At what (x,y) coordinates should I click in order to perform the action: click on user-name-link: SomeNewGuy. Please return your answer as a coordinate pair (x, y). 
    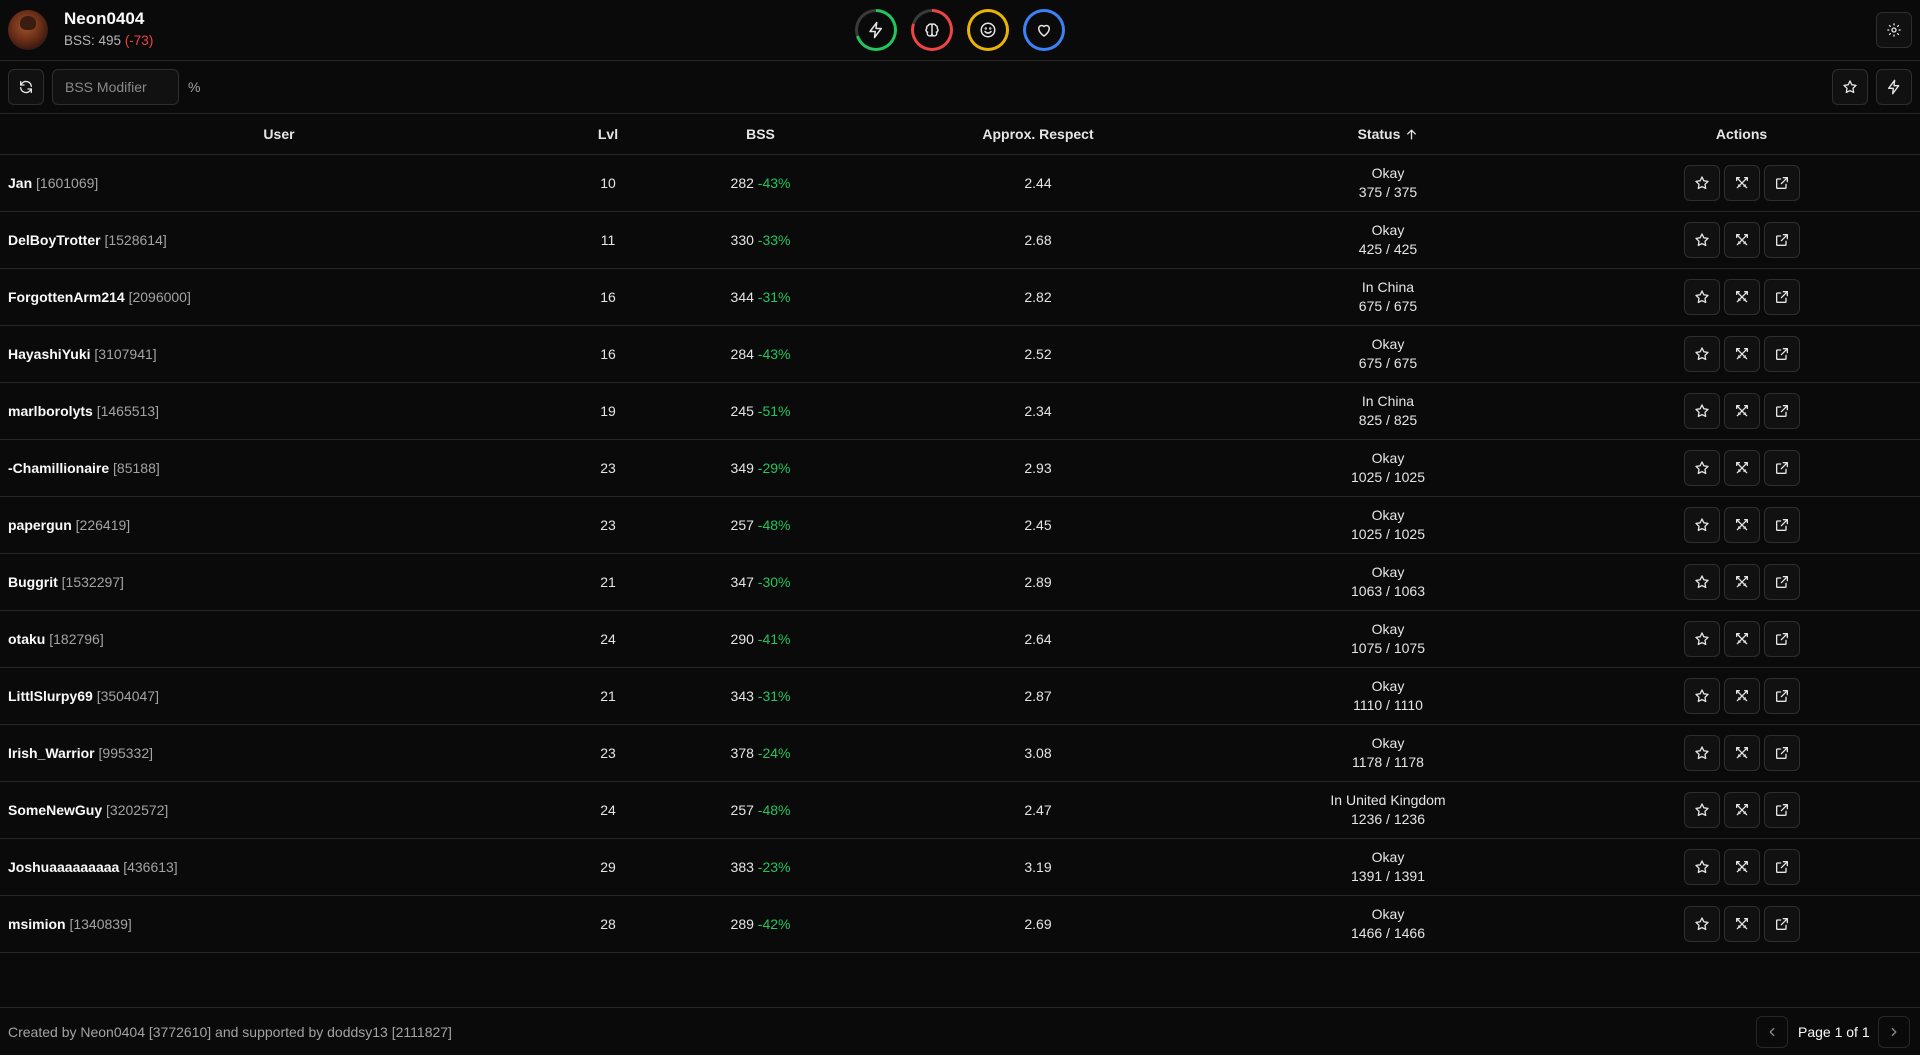
    Looking at the image, I should click on (55, 810).